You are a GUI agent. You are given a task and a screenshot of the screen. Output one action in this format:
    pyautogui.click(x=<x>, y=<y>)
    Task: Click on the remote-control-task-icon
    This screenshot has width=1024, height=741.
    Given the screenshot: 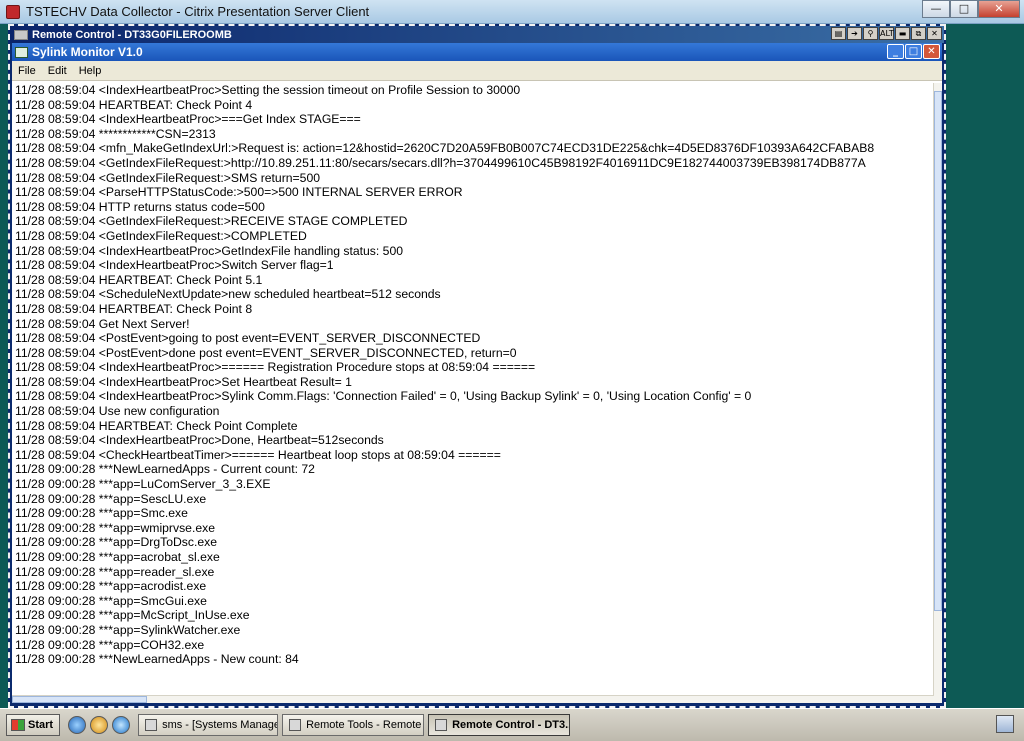 What is the action you would take?
    pyautogui.click(x=441, y=725)
    